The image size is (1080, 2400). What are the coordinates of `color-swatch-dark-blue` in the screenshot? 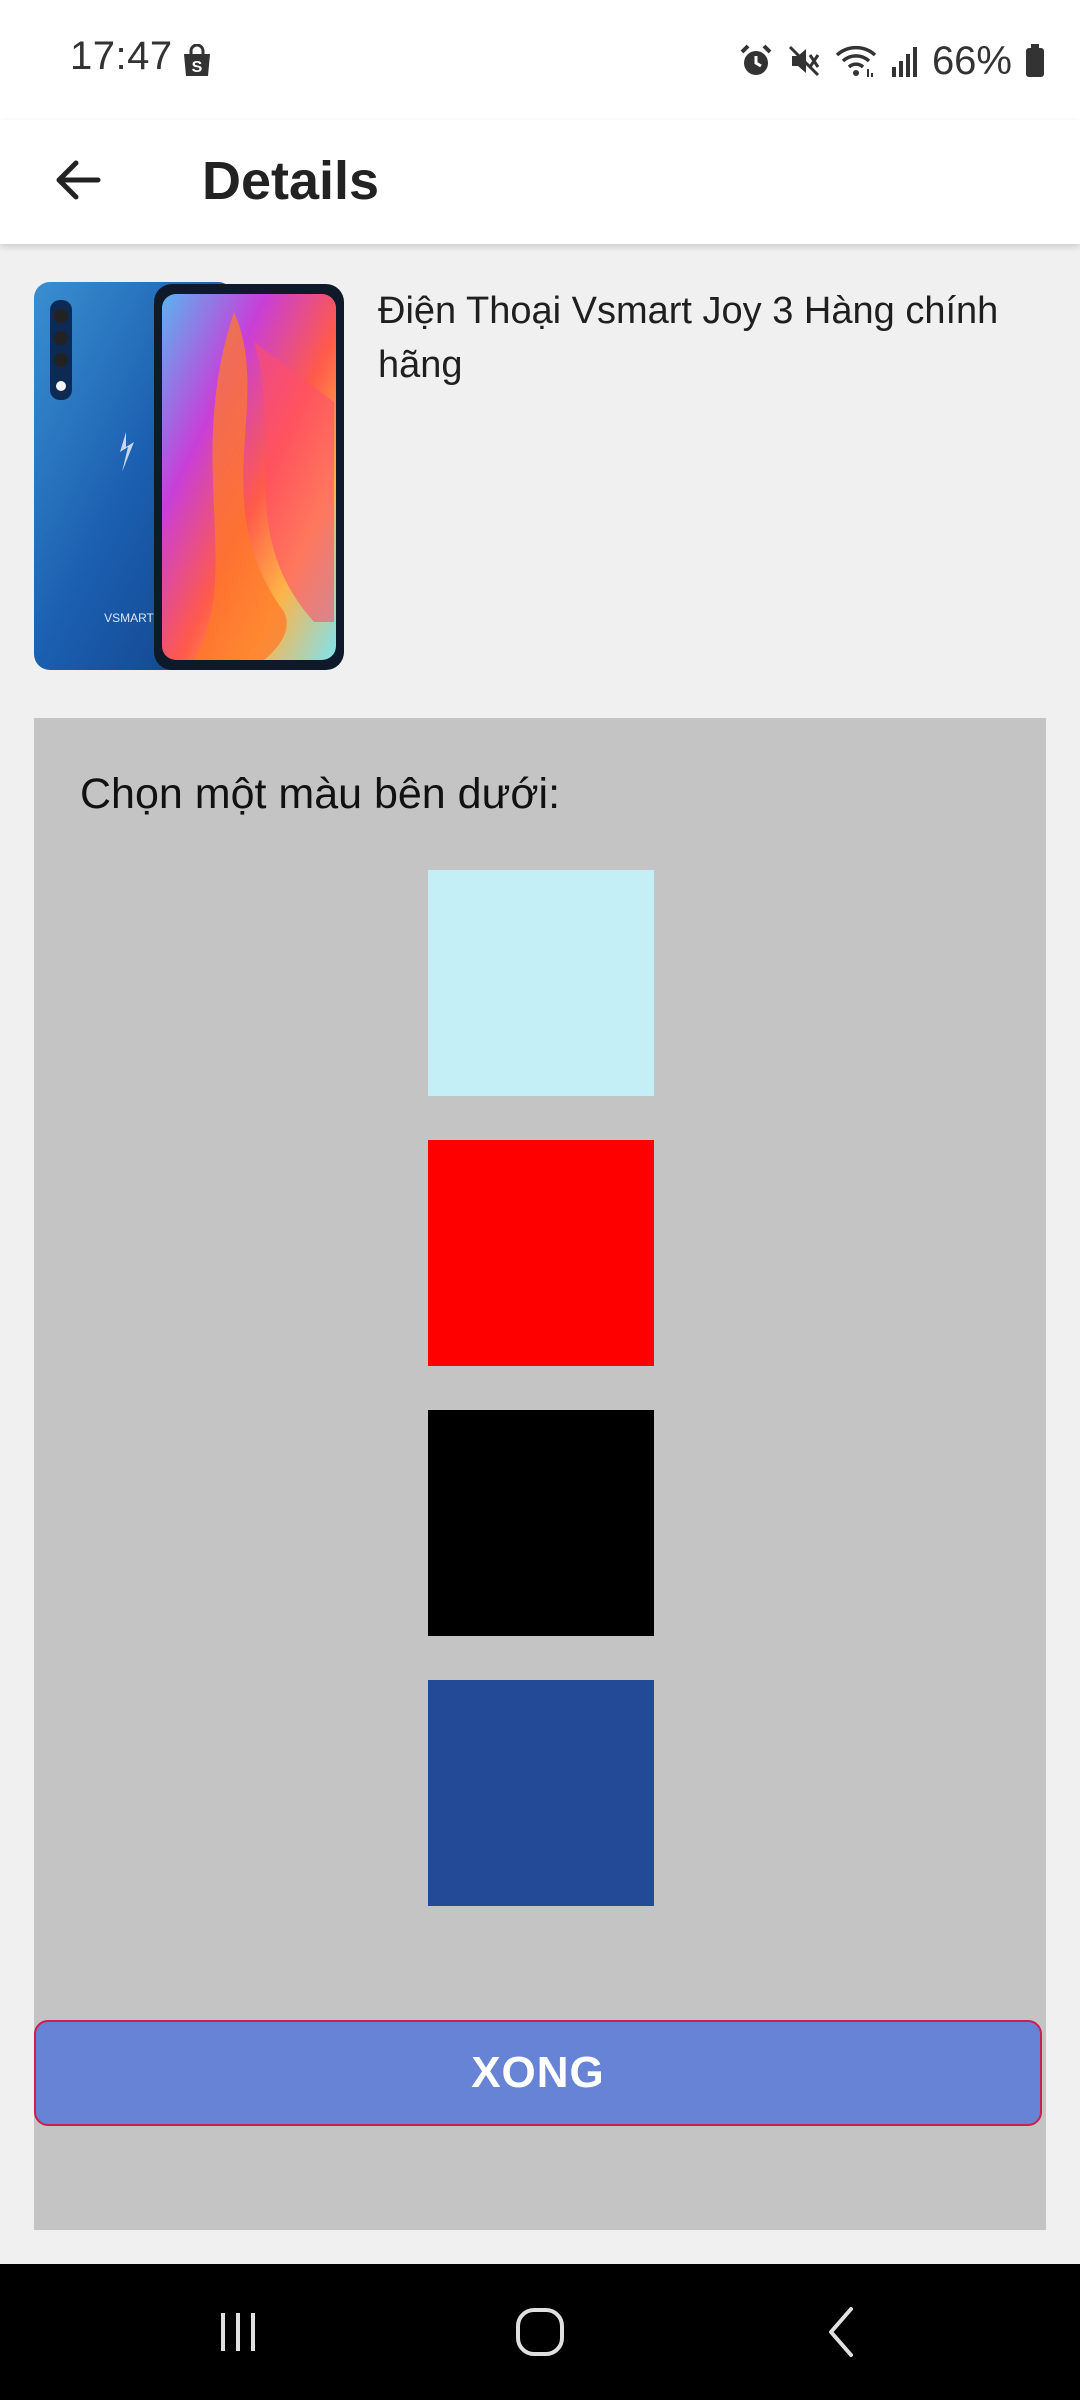 It's located at (541, 1793).